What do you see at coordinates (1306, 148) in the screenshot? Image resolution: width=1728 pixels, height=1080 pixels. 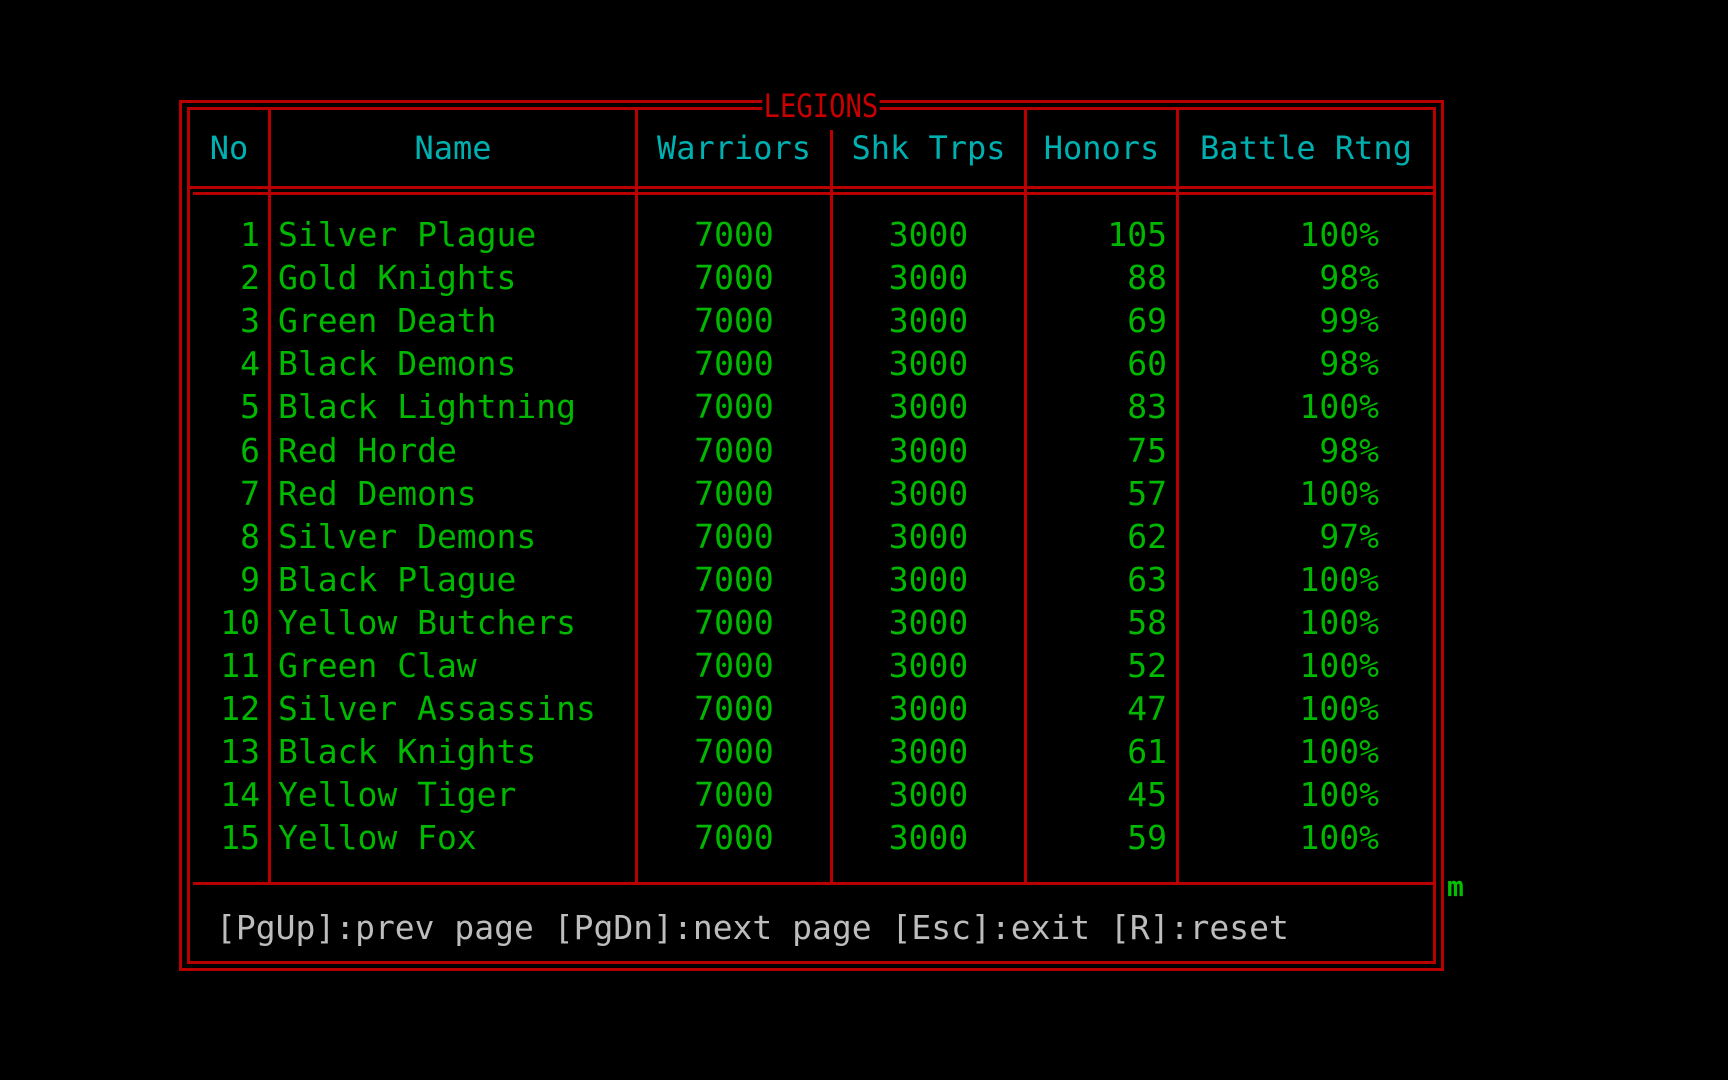 I see `header-battle-rtng: Battle Rtng` at bounding box center [1306, 148].